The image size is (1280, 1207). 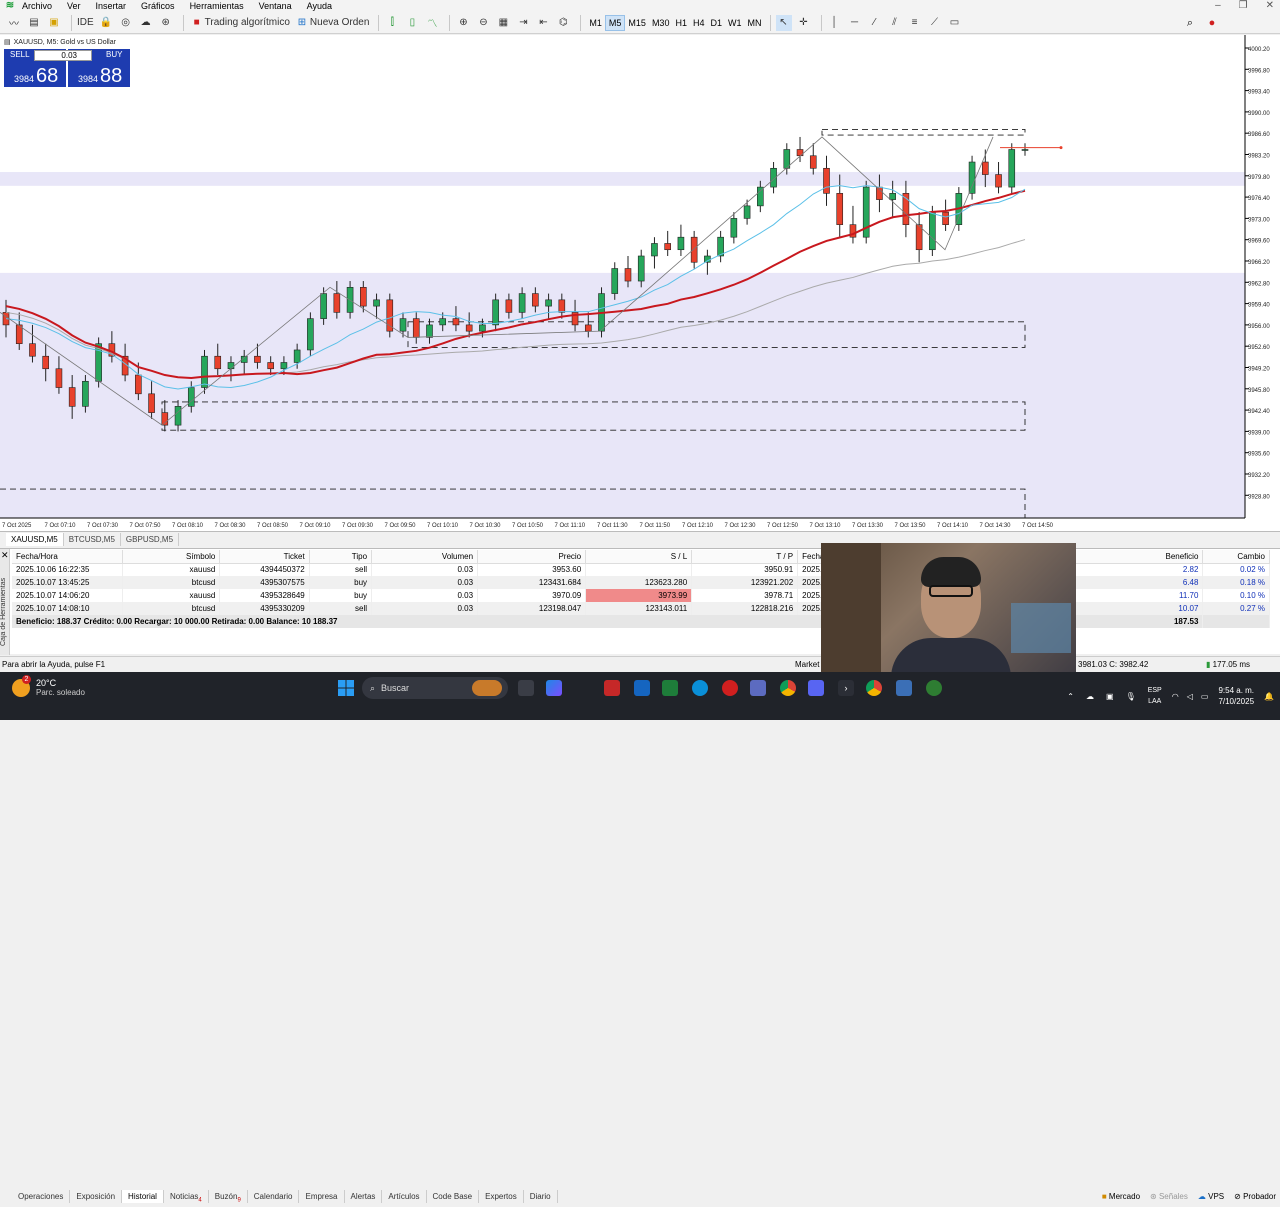 I want to click on horizontal-line-icon: ─, so click(x=855, y=23).